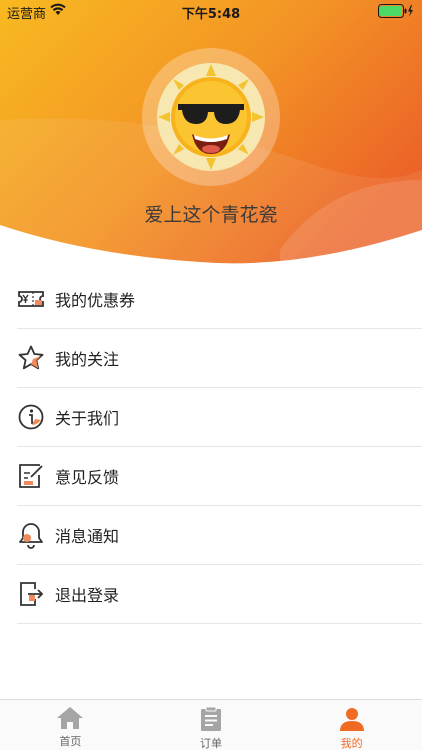 This screenshot has height=750, width=422. Describe the element at coordinates (31, 417) in the screenshot. I see `info-icon` at that location.